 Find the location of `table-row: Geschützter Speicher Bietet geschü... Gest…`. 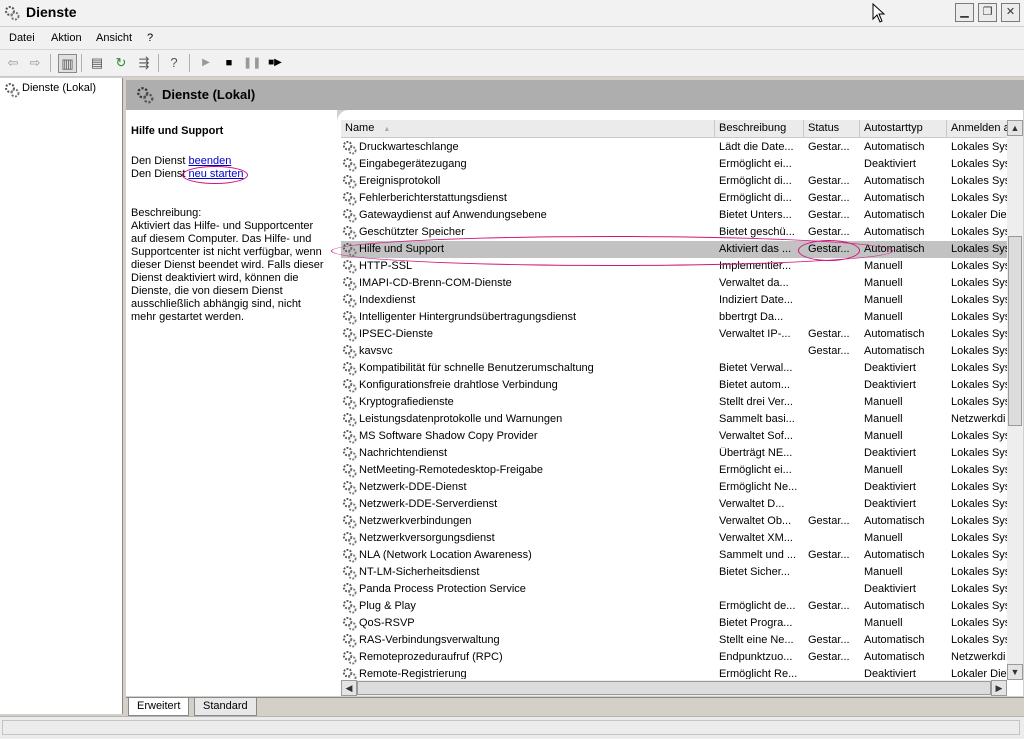

table-row: Geschützter Speicher Bietet geschü... Gest… is located at coordinates (674, 232).